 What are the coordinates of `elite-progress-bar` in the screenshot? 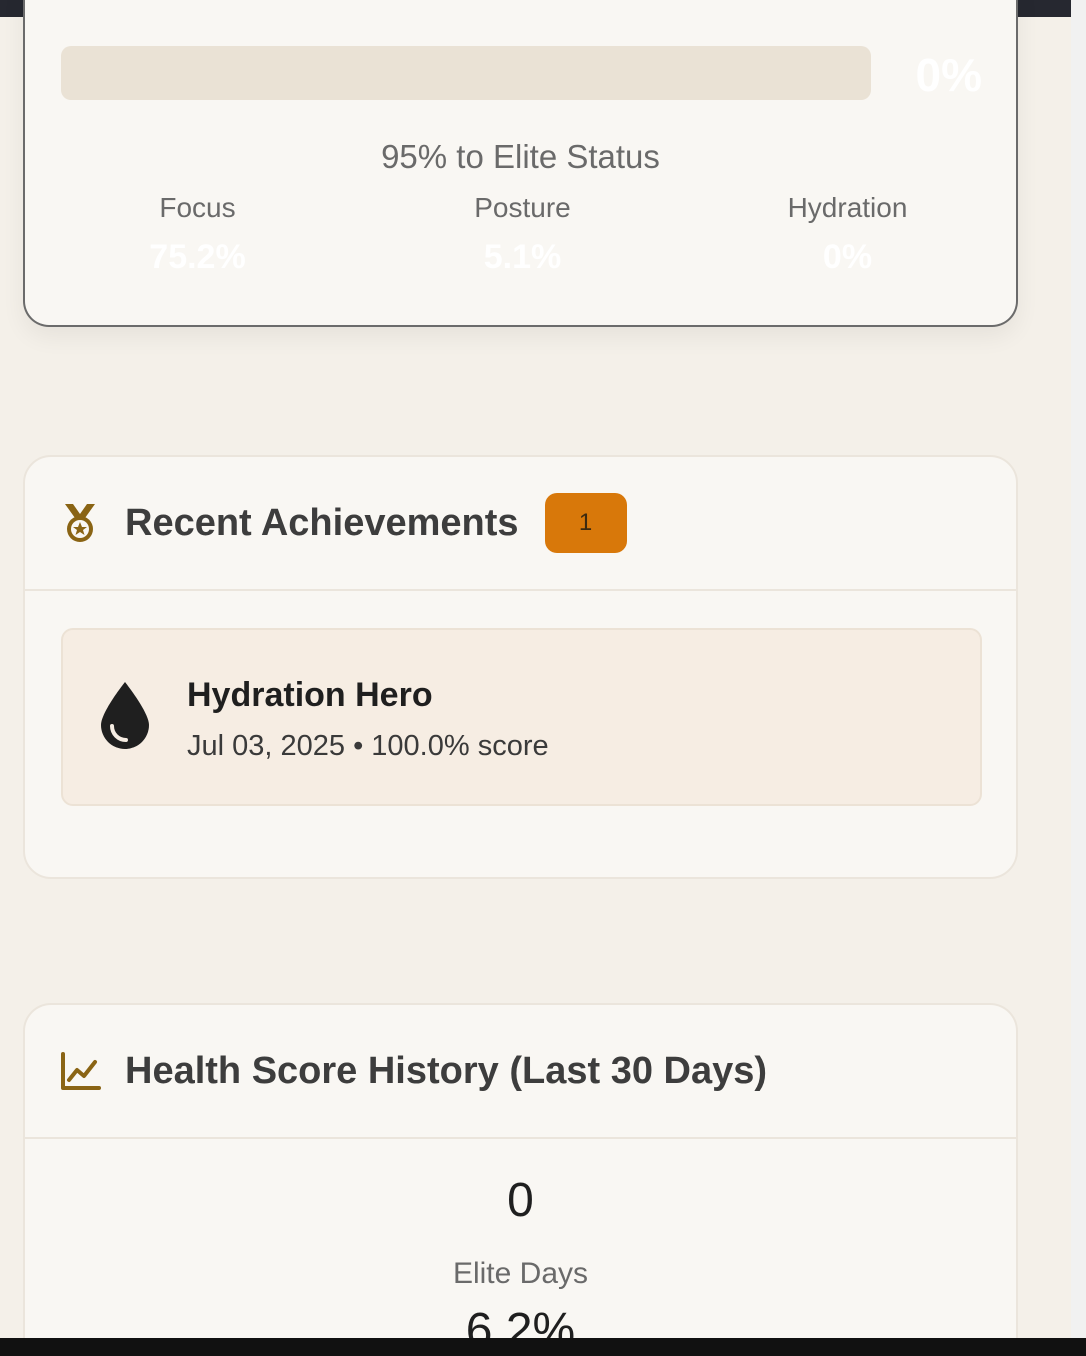 It's located at (466, 73).